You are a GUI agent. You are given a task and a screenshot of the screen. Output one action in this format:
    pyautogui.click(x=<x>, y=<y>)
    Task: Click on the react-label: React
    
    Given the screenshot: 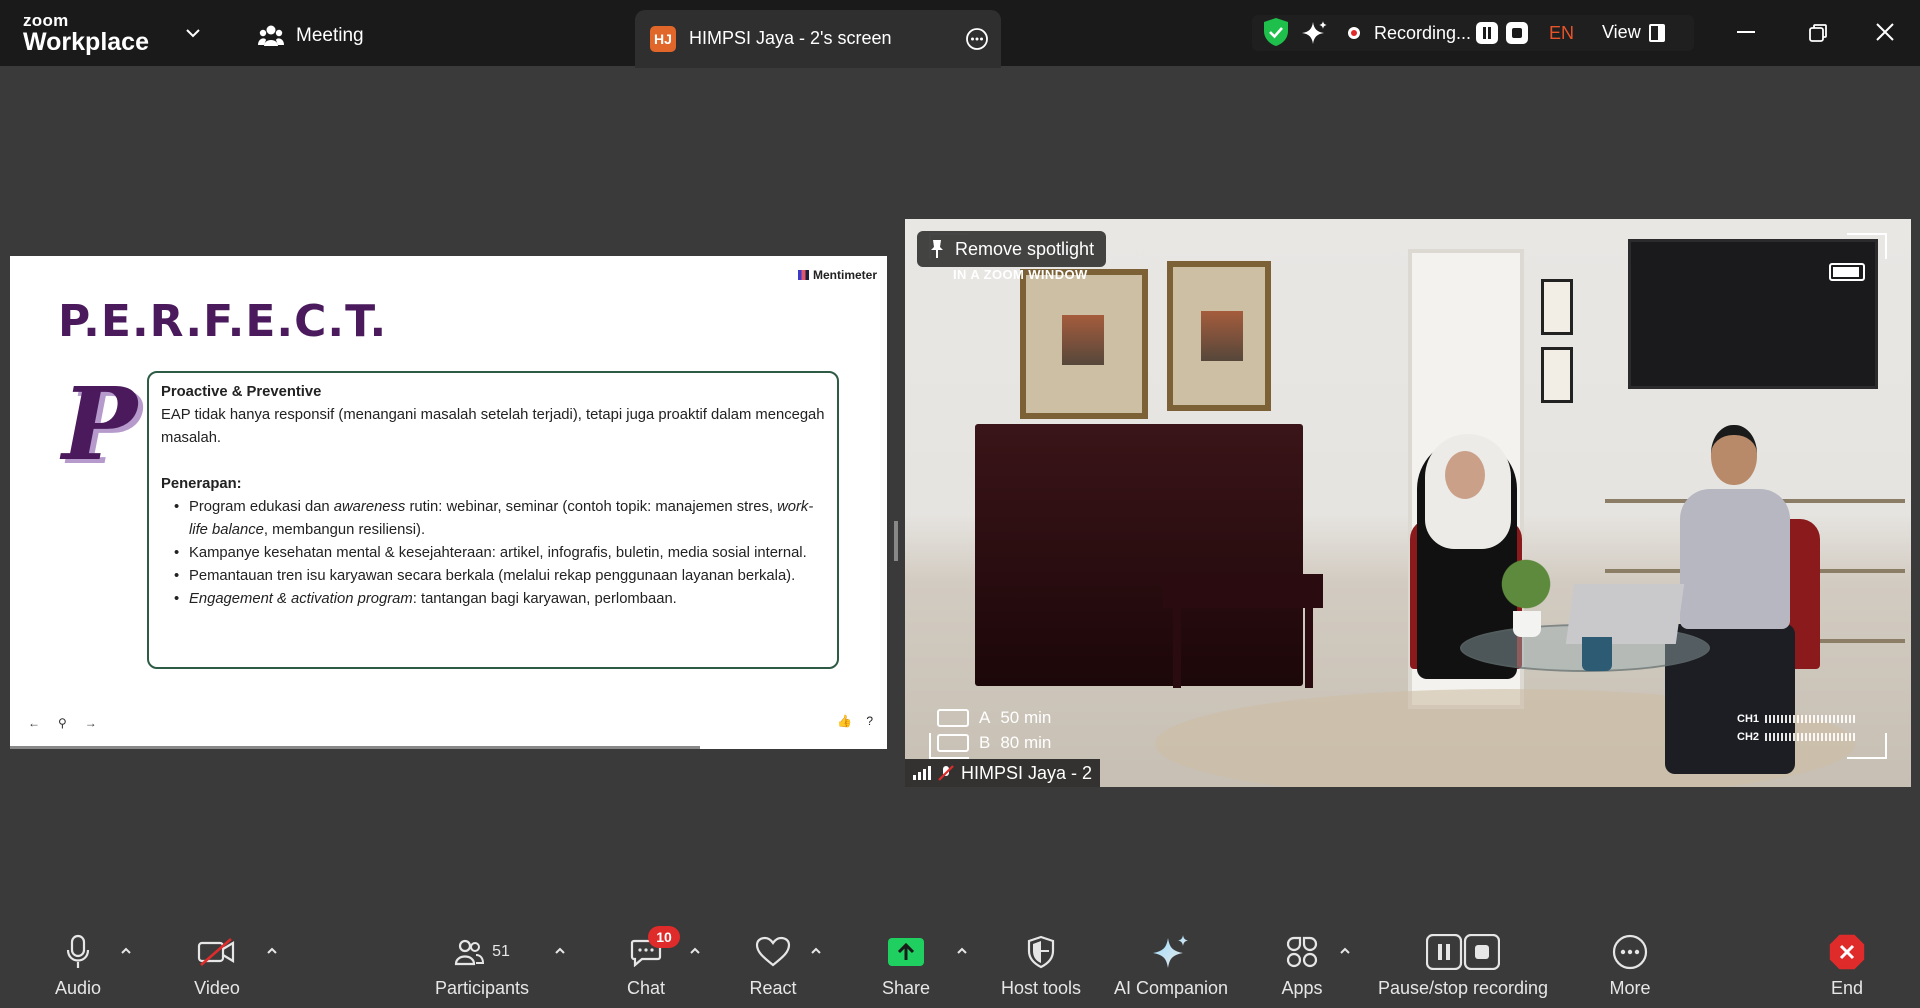 What is the action you would take?
    pyautogui.click(x=773, y=988)
    